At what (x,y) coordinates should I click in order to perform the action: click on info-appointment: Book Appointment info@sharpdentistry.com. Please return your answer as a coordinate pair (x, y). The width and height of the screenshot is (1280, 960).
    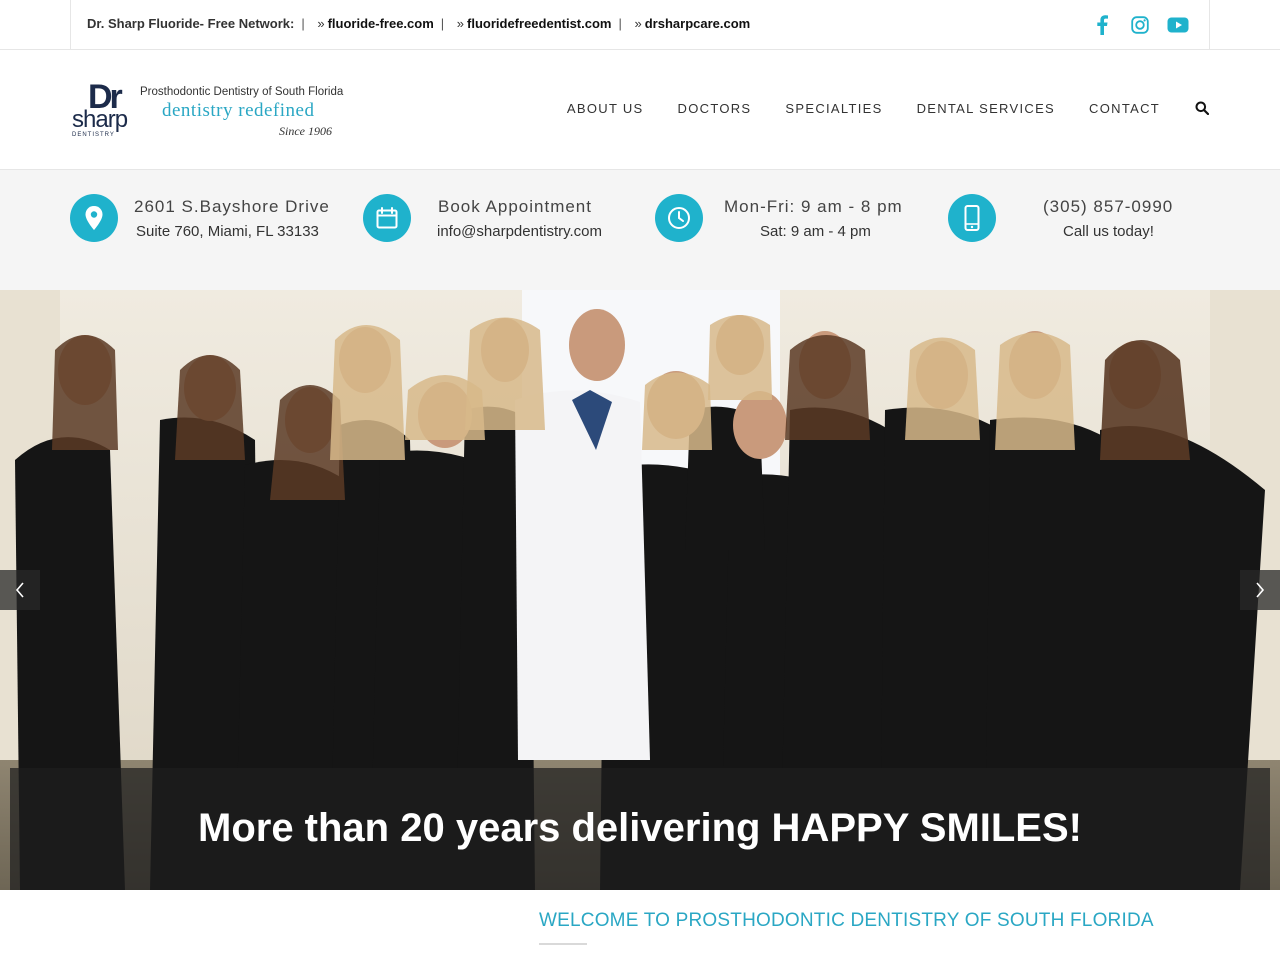
    Looking at the image, I should click on (488, 219).